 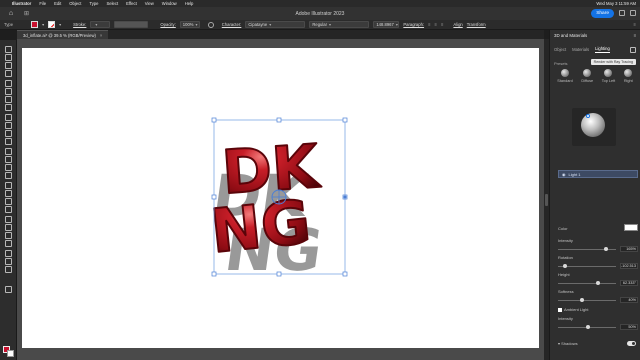 I want to click on fill-swatch, so click(x=35, y=24).